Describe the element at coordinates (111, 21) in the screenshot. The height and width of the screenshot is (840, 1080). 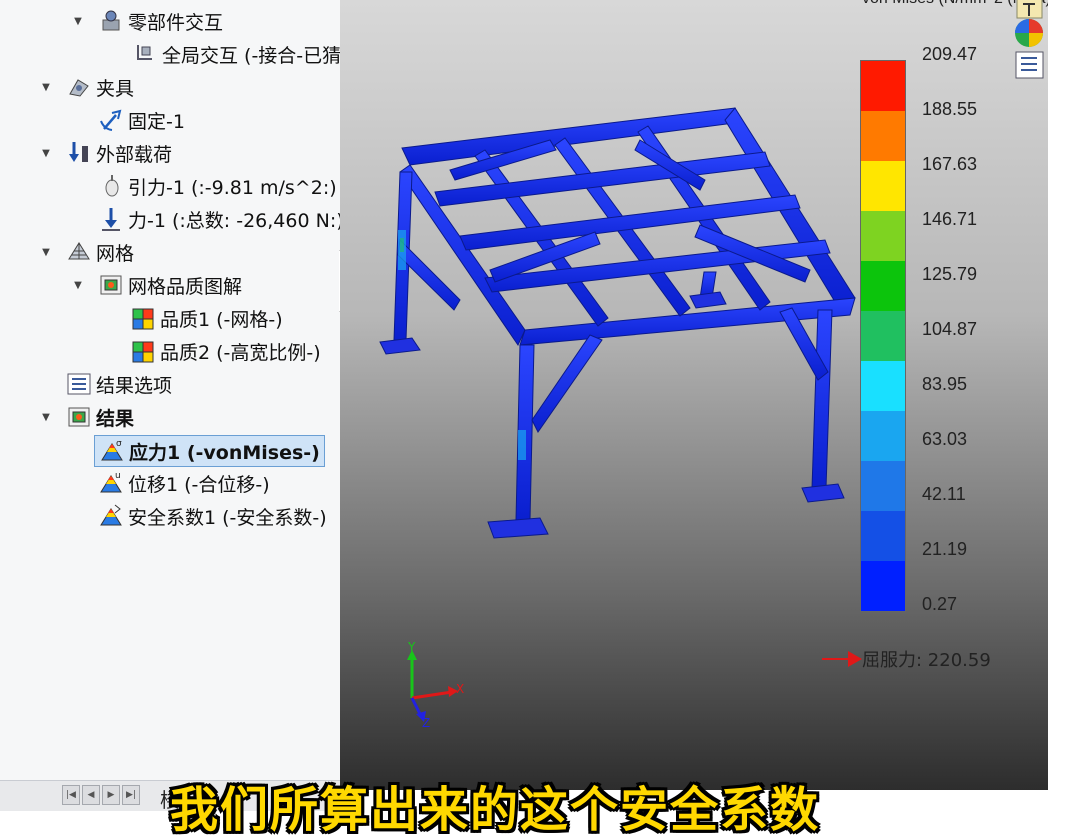
I see `component-interaction-icon` at that location.